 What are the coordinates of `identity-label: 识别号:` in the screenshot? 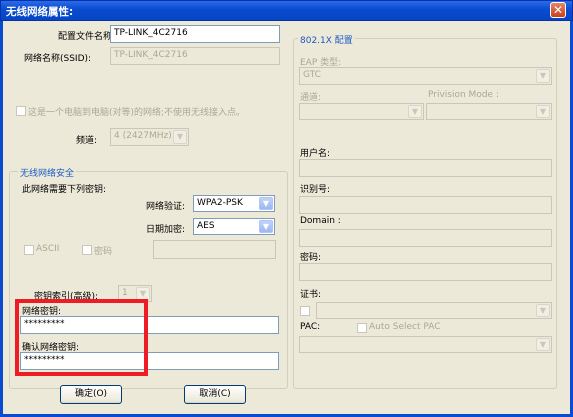 It's located at (315, 190).